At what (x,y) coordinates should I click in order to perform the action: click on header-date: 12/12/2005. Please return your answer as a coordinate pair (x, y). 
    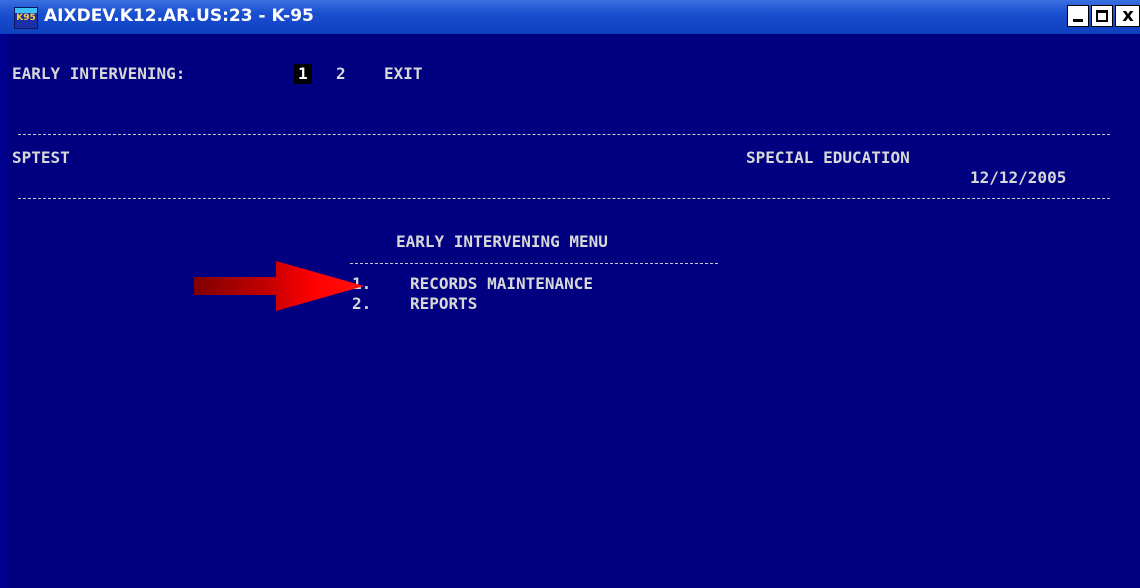
    Looking at the image, I should click on (1018, 177).